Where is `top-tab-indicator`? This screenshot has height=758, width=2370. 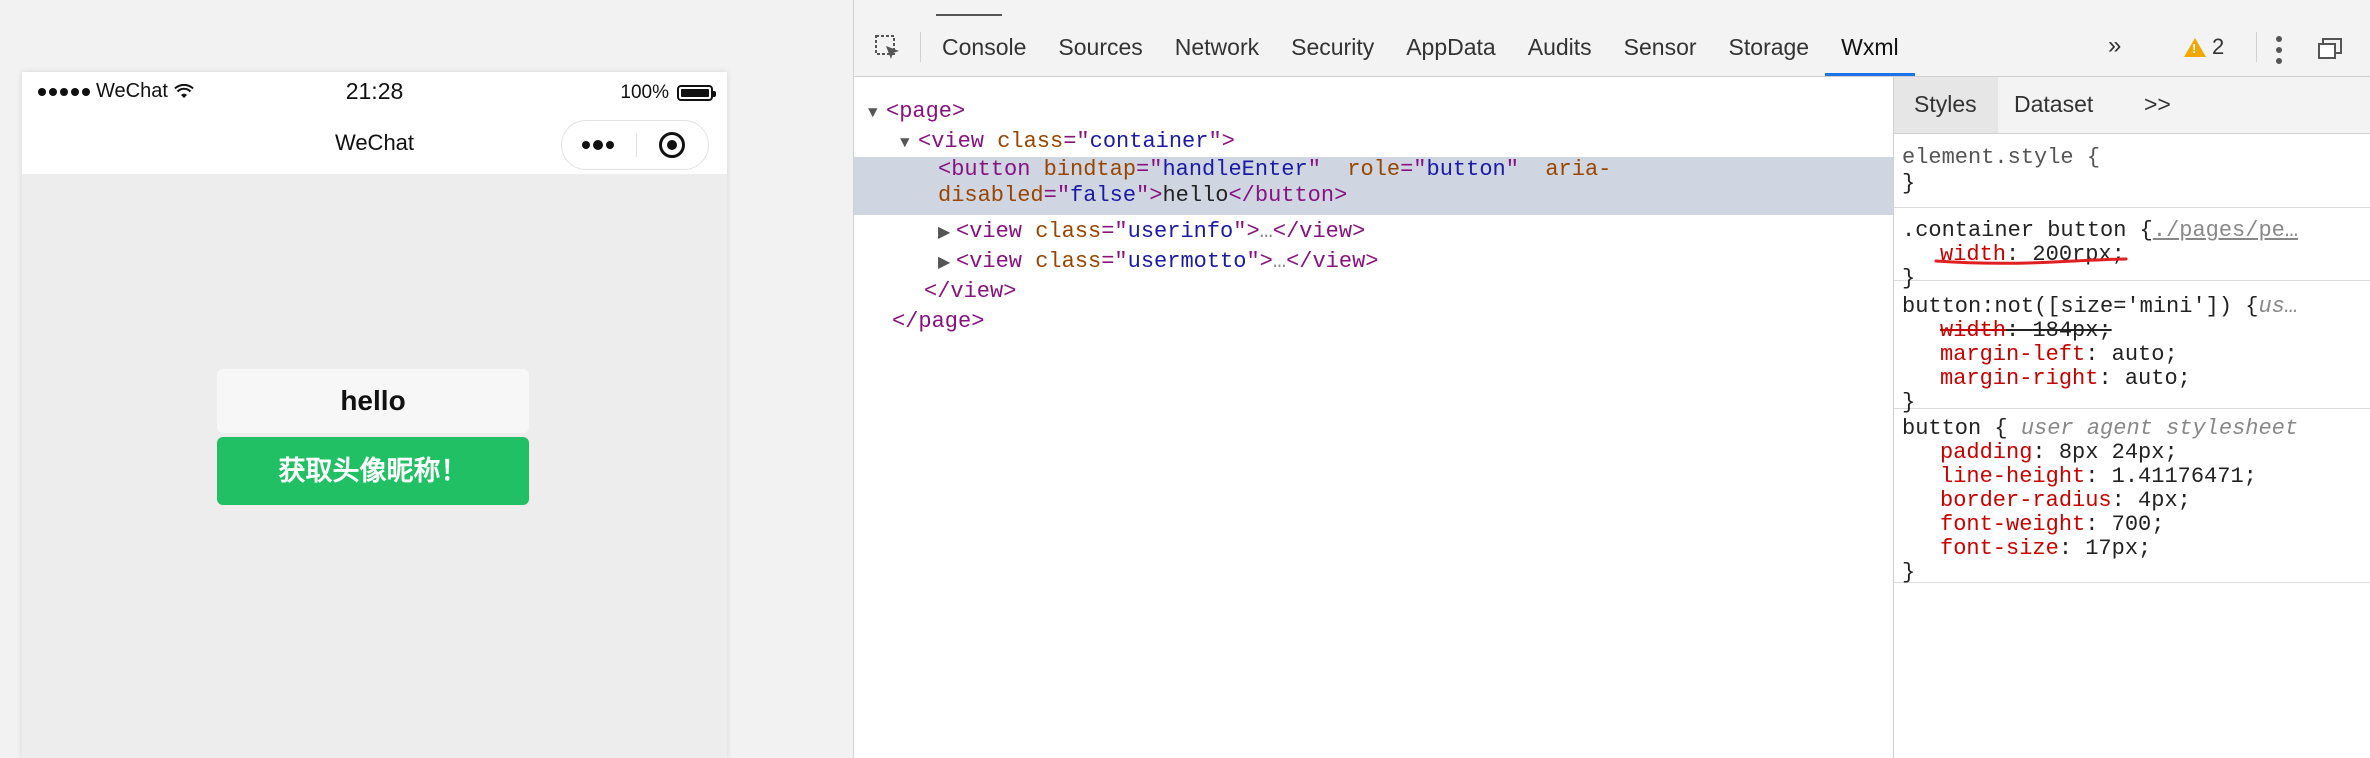 top-tab-indicator is located at coordinates (969, 15).